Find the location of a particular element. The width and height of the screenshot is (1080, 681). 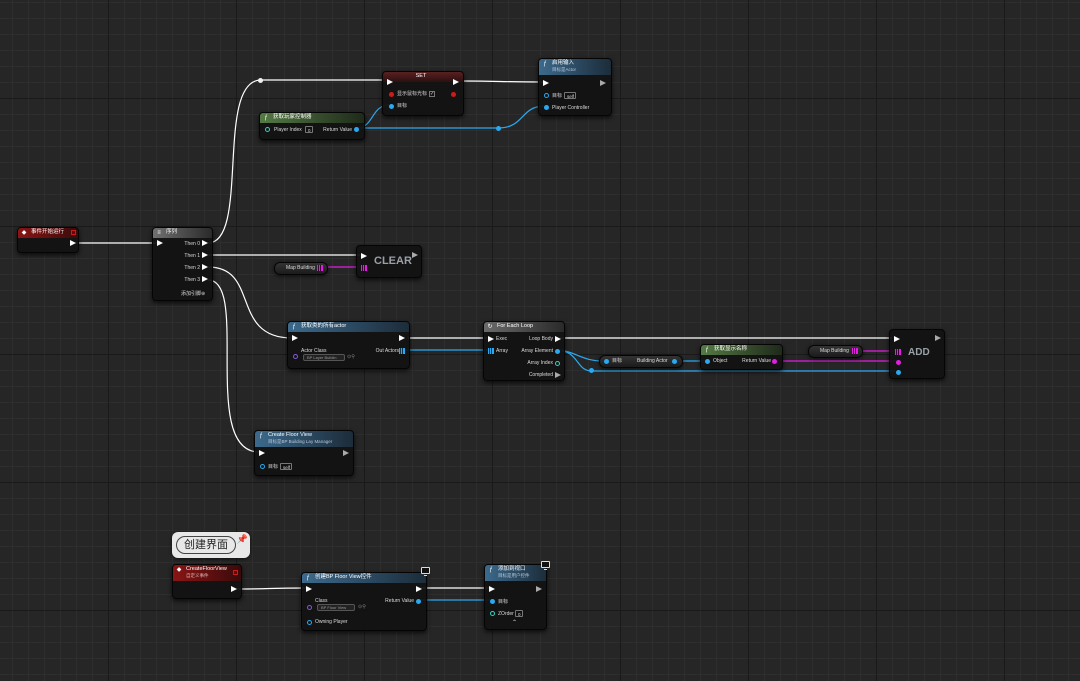

set-show-cursor-node: SET 显示鼠标光标 ✓ 目标 is located at coordinates (423, 93).